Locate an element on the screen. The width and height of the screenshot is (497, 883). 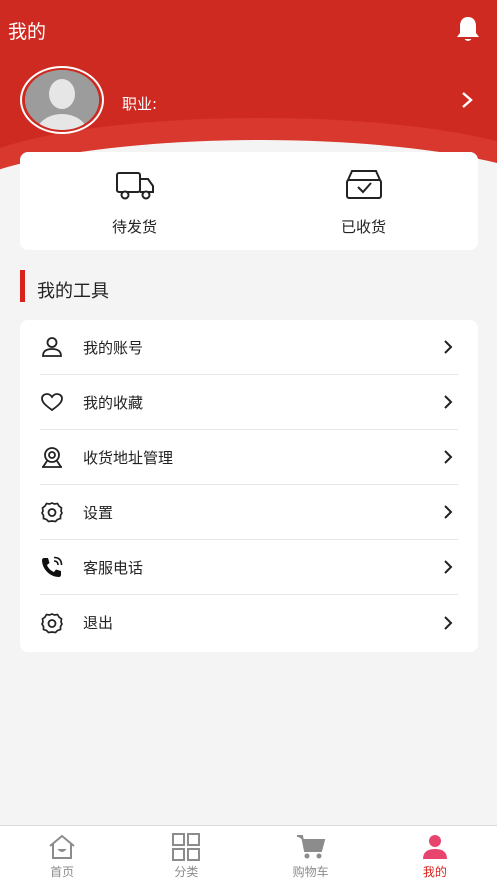
tool-item-label: 退出 is located at coordinates (98, 623).